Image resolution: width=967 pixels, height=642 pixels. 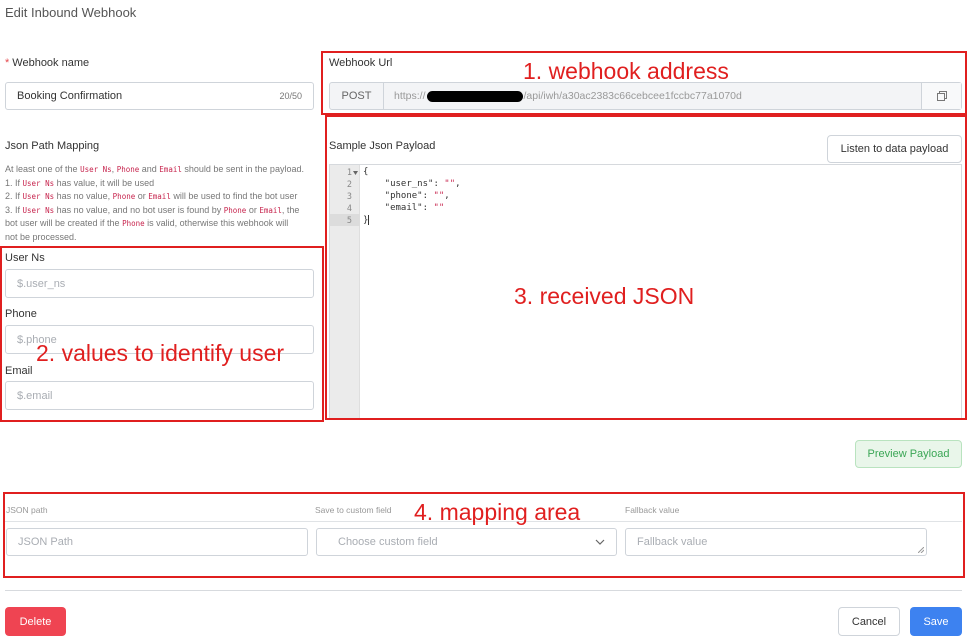 What do you see at coordinates (159, 96) in the screenshot?
I see `webhook-name-input: Booking Confirmation 20/50` at bounding box center [159, 96].